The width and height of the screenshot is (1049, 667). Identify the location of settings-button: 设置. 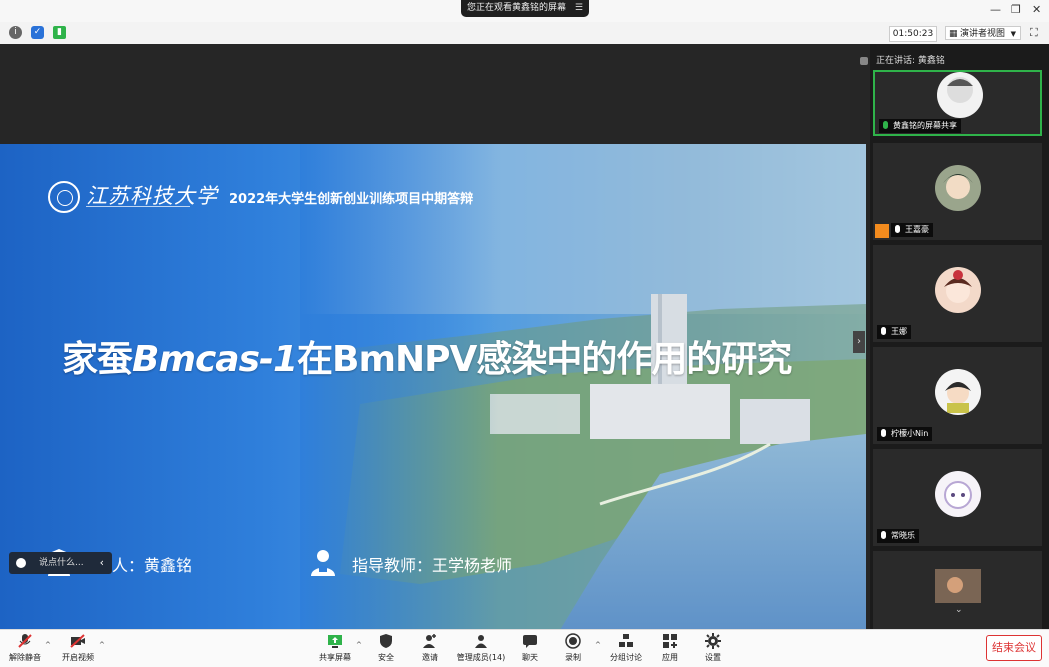
(713, 648).